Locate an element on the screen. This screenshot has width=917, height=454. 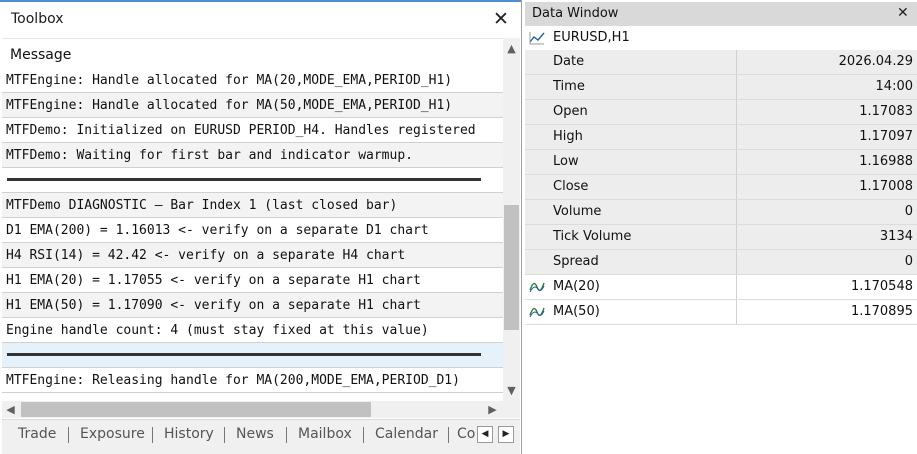
data-row-date: Date 2026.04.29 is located at coordinates (721, 62).